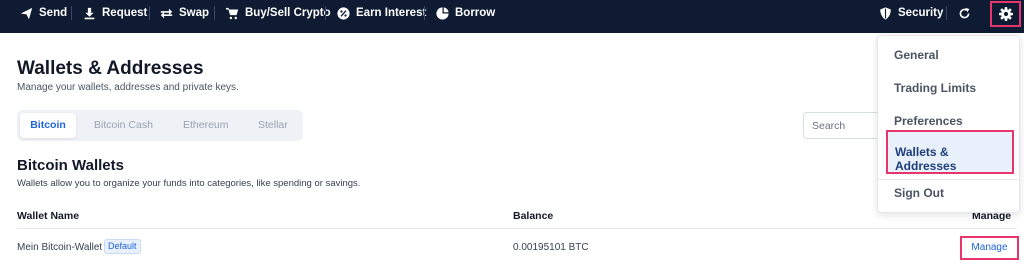  What do you see at coordinates (125, 13) in the screenshot?
I see `request-label: Request` at bounding box center [125, 13].